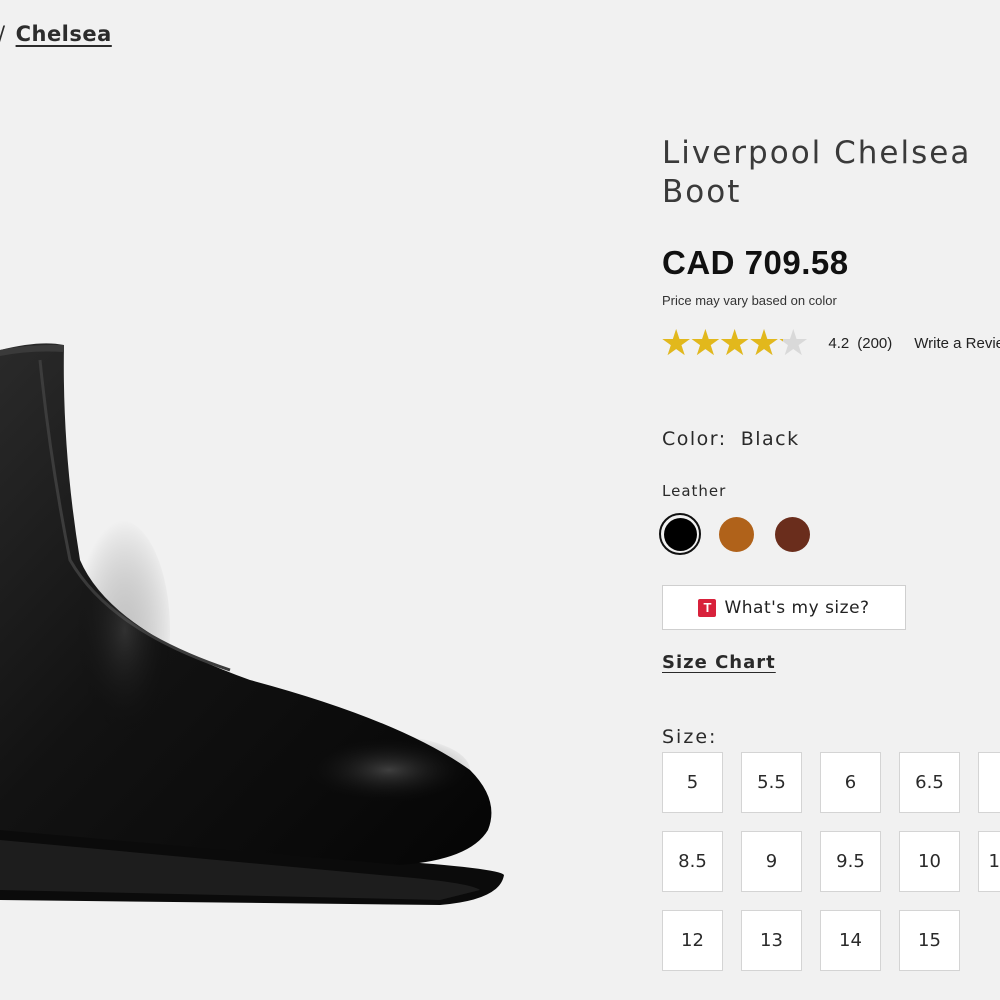 The image size is (1000, 1000). I want to click on breadcrumb-link-chelsea: Chelsea, so click(64, 34).